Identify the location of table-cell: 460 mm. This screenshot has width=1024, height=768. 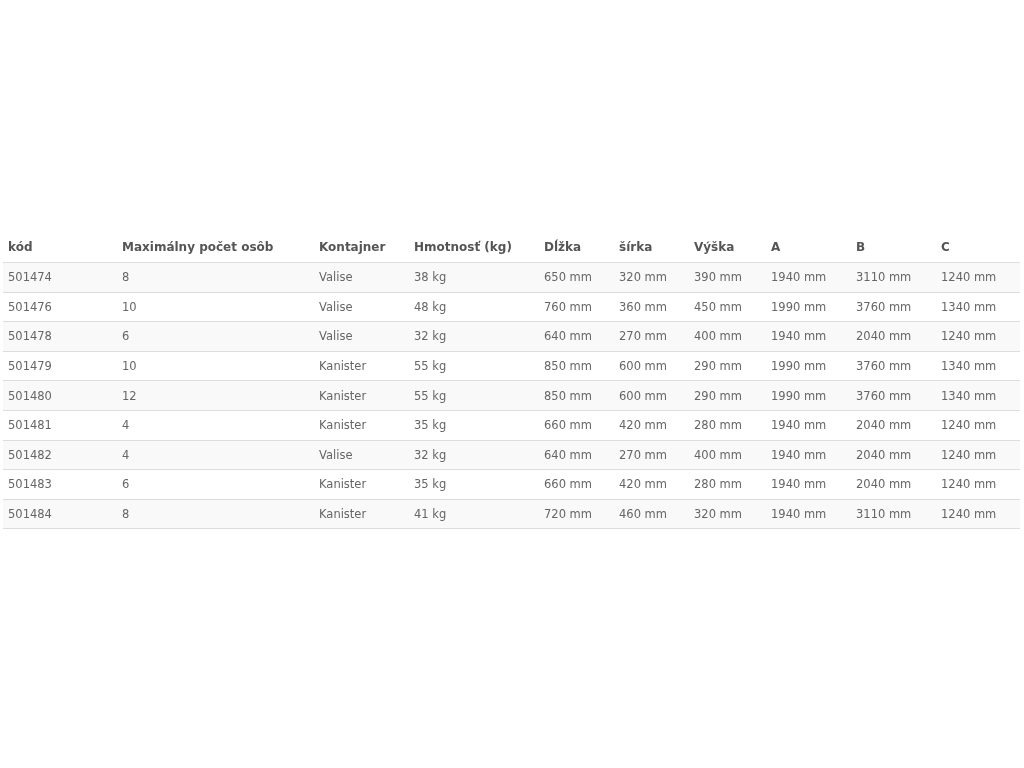
(651, 514).